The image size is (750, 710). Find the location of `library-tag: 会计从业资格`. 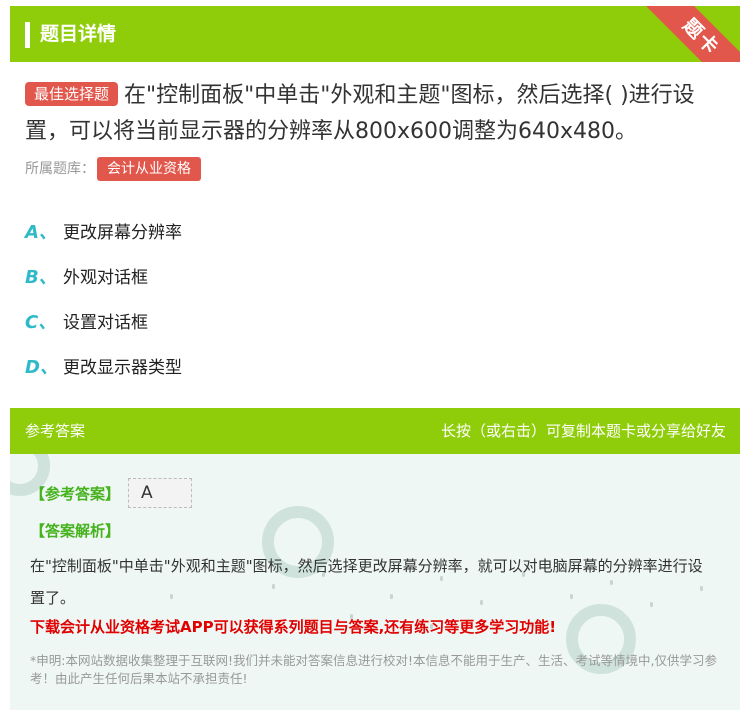

library-tag: 会计从业资格 is located at coordinates (149, 169).